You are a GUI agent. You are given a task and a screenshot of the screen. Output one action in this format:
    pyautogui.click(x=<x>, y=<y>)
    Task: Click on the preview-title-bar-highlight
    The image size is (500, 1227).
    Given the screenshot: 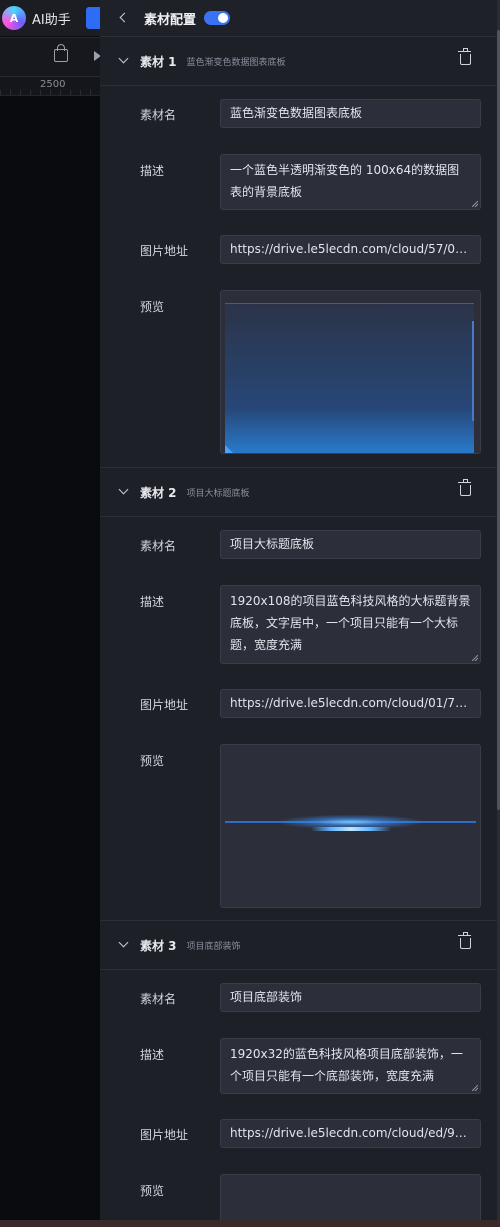 What is the action you would take?
    pyautogui.click(x=351, y=829)
    